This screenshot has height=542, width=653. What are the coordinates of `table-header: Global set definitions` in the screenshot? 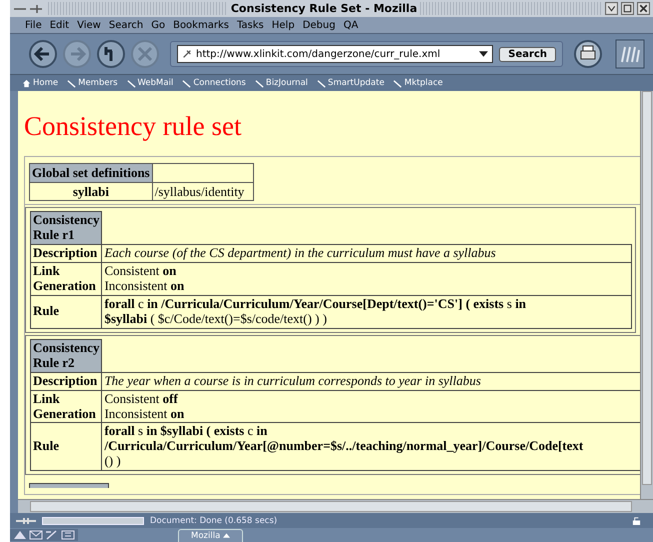 It's located at (91, 173).